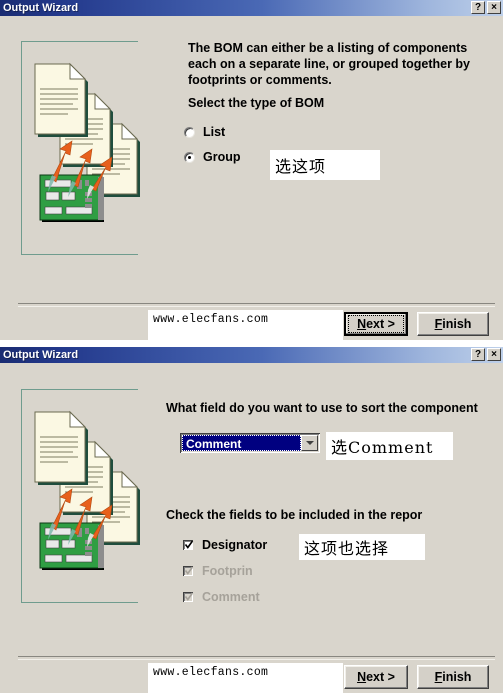 The height and width of the screenshot is (693, 503). I want to click on checkbox-footprint-box, so click(188, 571).